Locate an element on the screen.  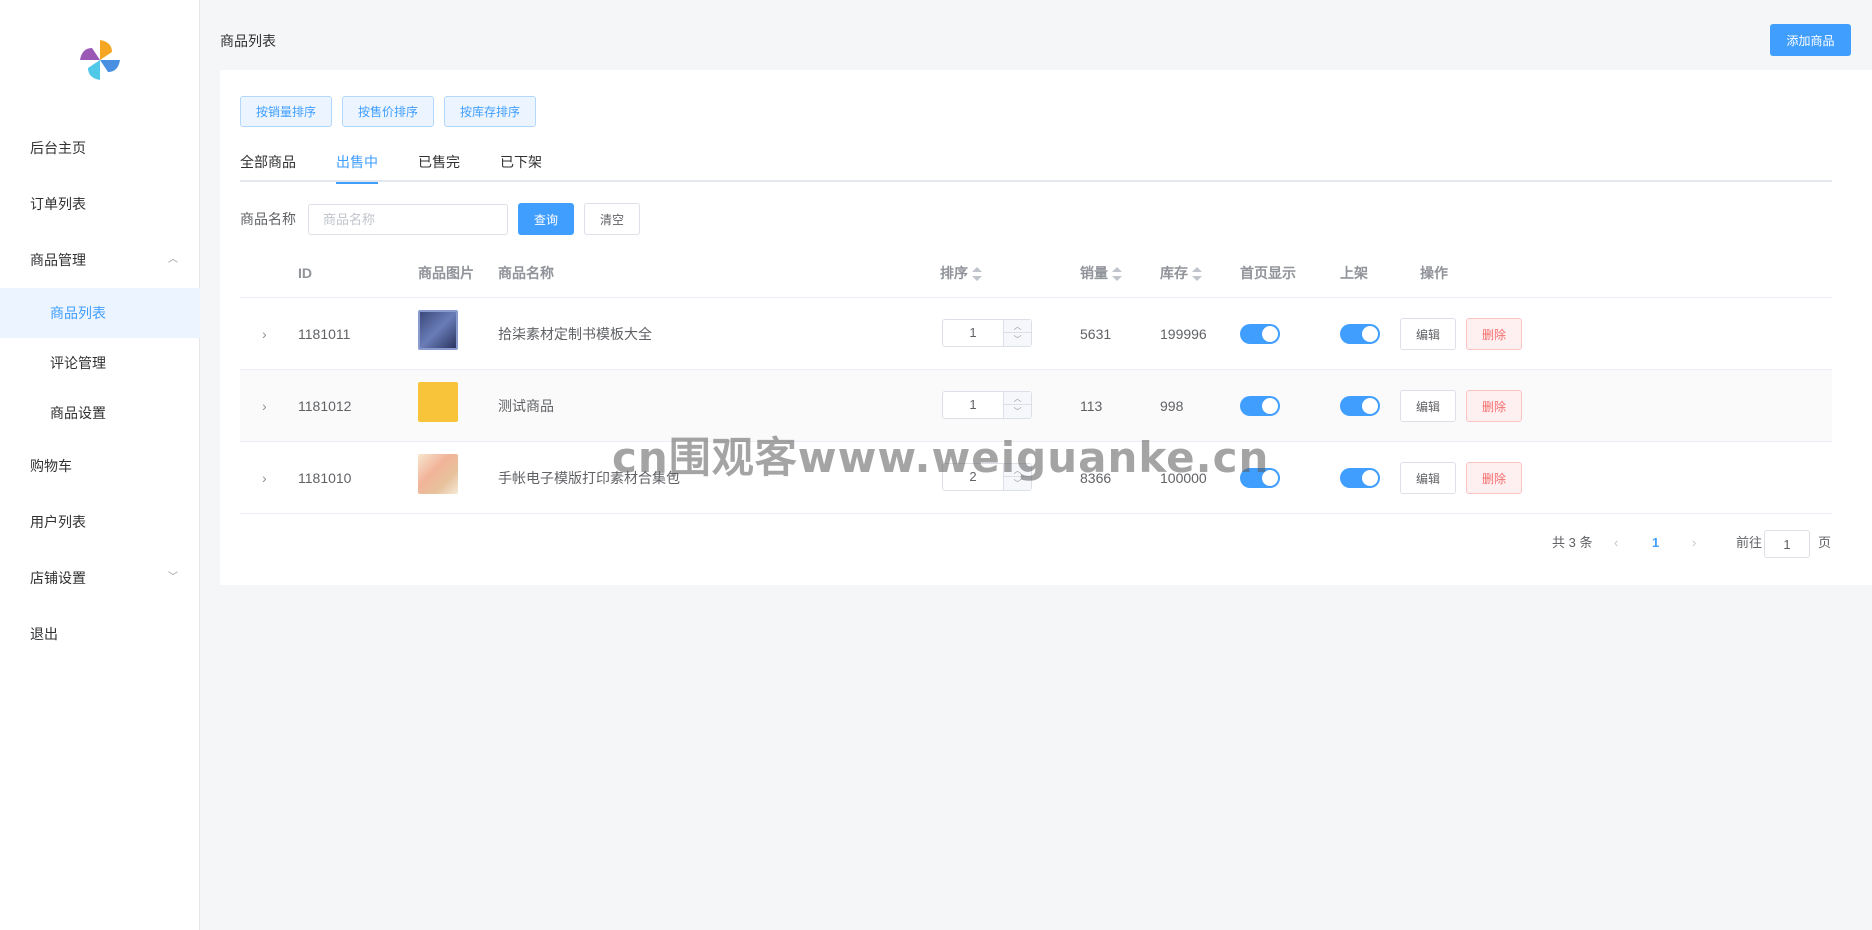
sidebar-item-cart: 购物车 is located at coordinates (100, 466).